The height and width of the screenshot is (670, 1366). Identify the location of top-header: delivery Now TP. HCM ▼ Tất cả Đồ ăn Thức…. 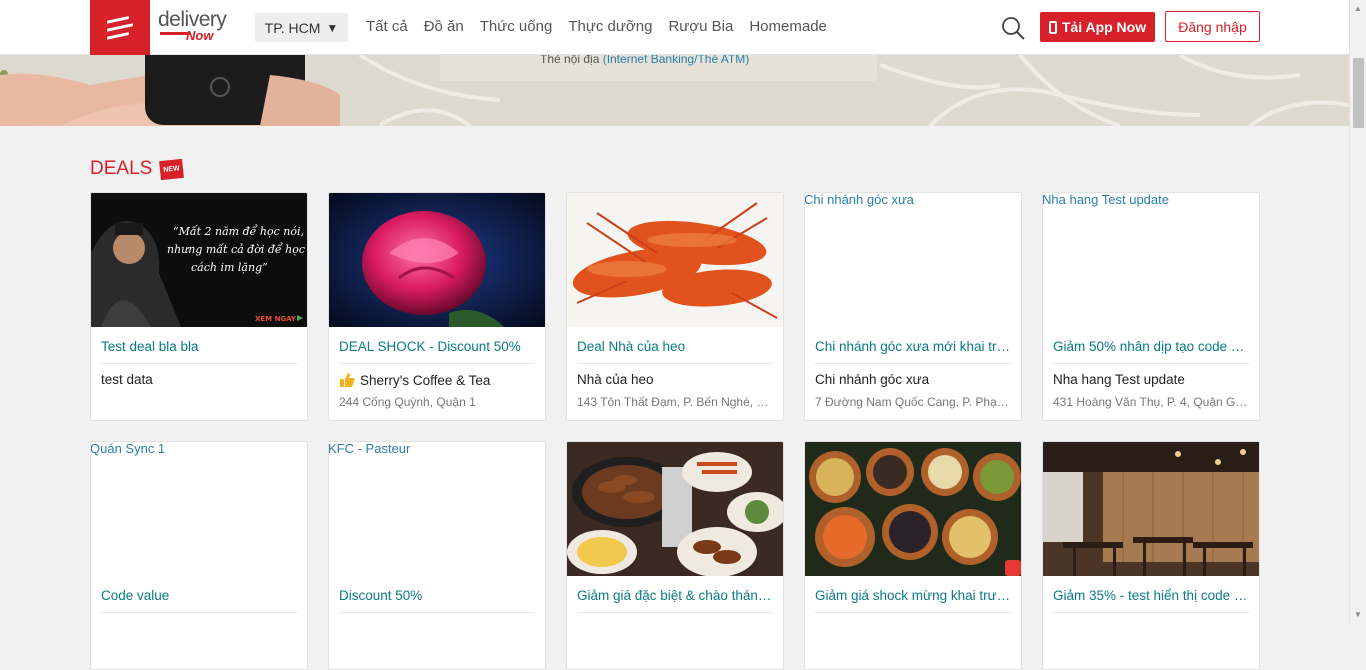
(674, 27).